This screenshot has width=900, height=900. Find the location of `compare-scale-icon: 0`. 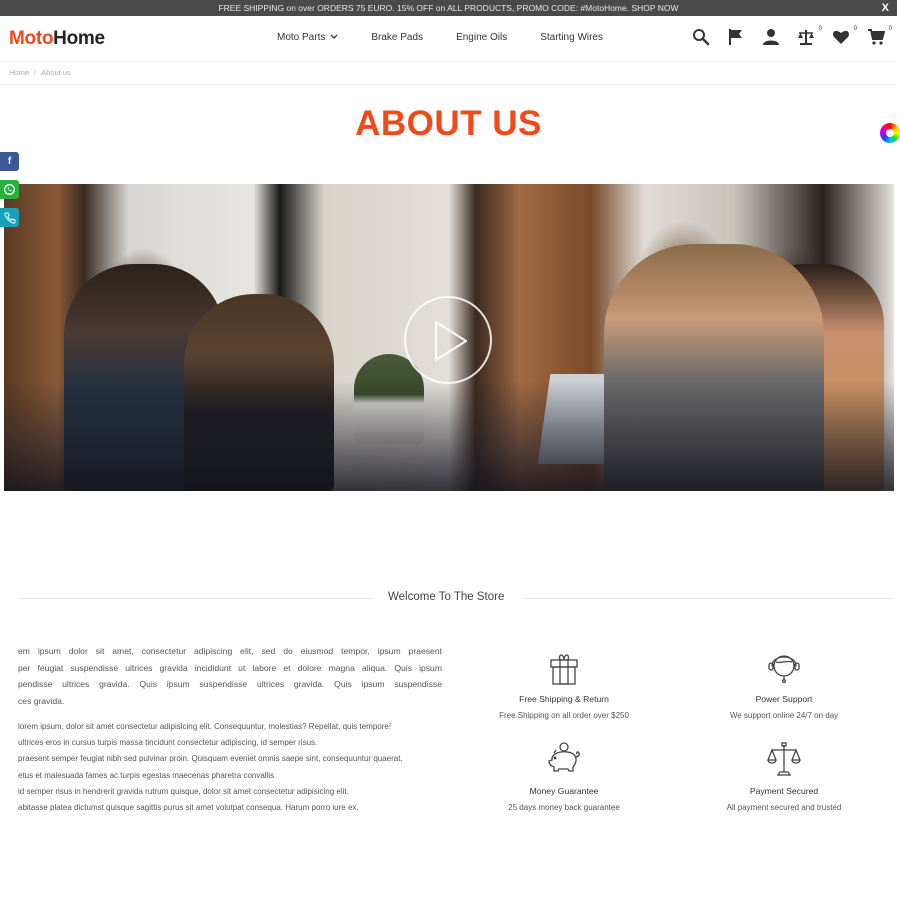

compare-scale-icon: 0 is located at coordinates (809, 37).